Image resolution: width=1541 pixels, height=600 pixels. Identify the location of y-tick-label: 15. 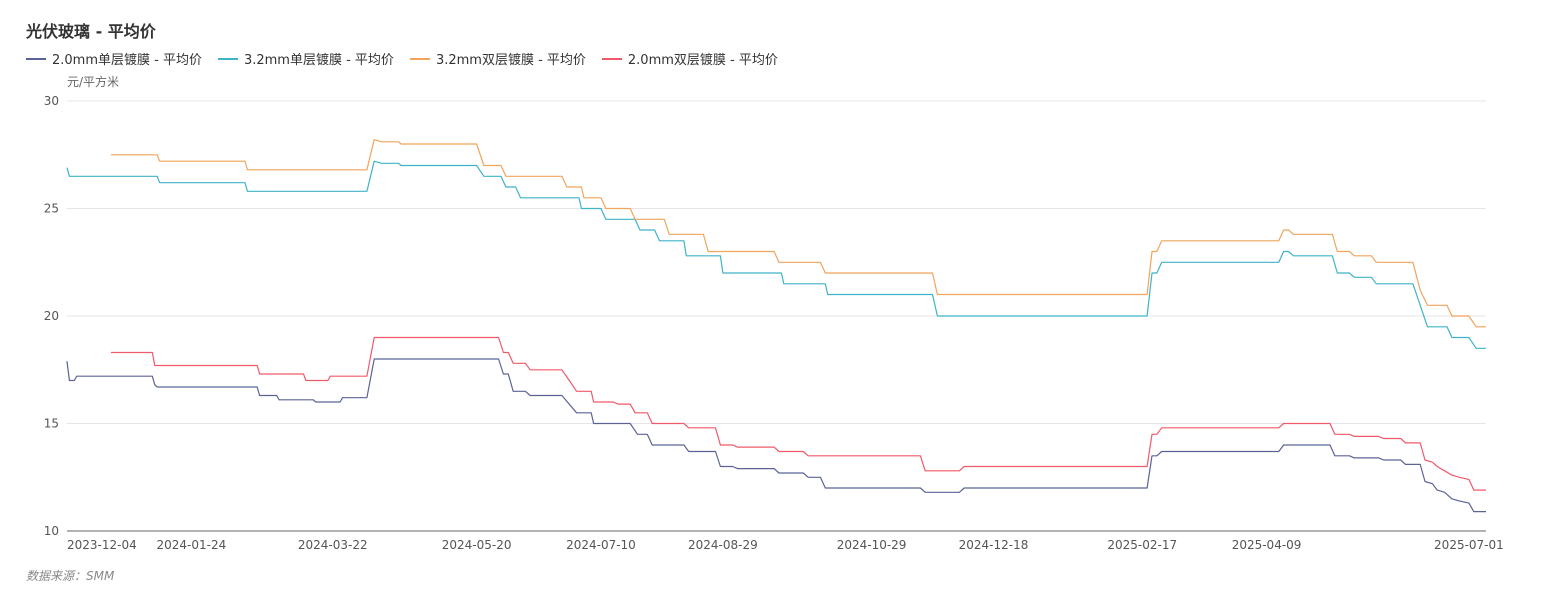
(51, 424).